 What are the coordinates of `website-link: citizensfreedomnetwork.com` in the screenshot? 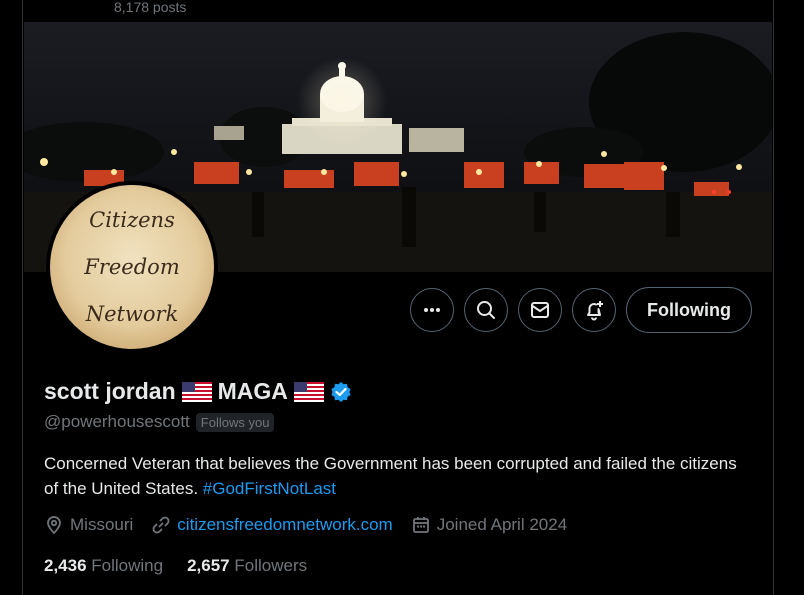 It's located at (284, 525).